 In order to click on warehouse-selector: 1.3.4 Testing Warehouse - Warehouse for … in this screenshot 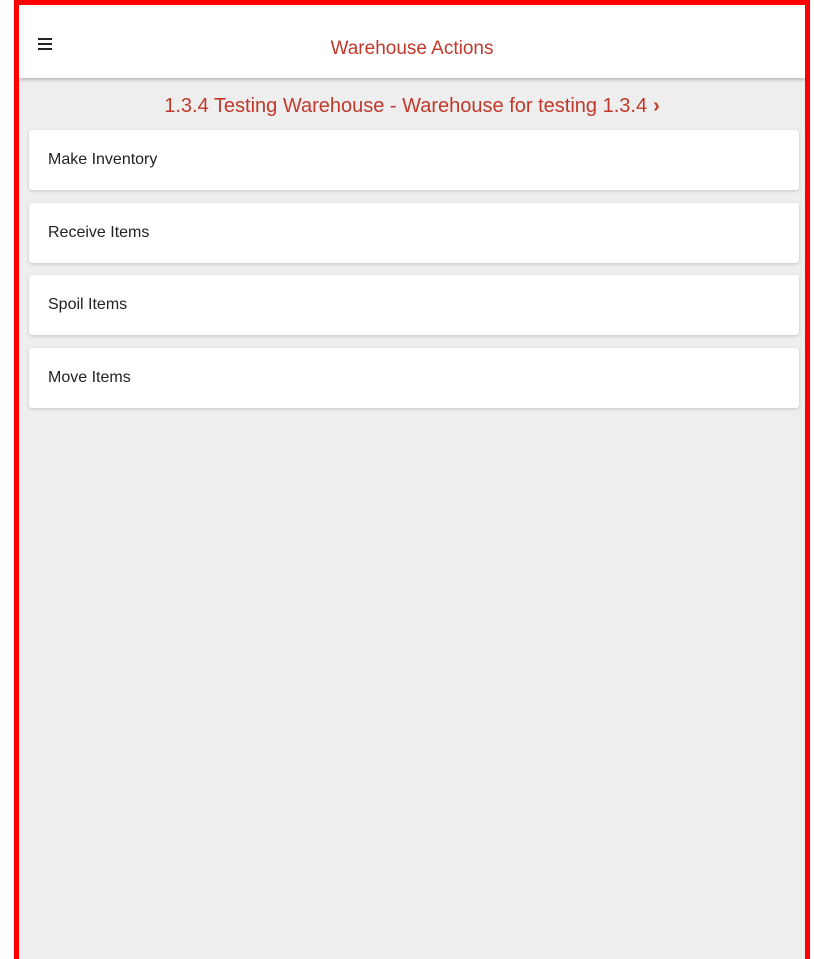, I will do `click(412, 106)`.